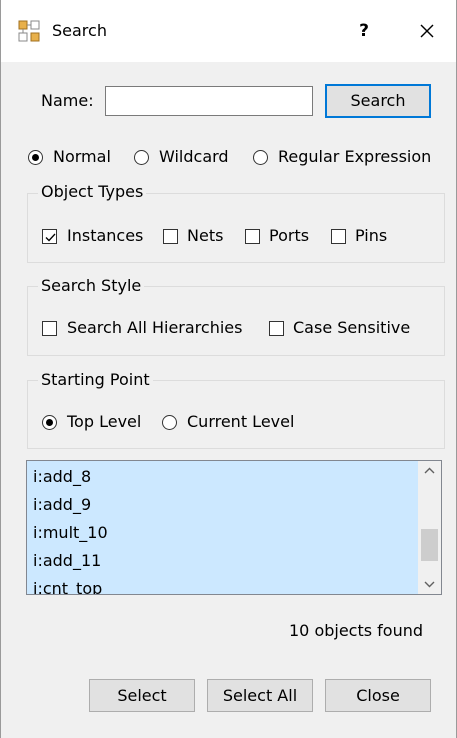 This screenshot has height=738, width=457. What do you see at coordinates (70, 532) in the screenshot?
I see `list-item: i:mult_10` at bounding box center [70, 532].